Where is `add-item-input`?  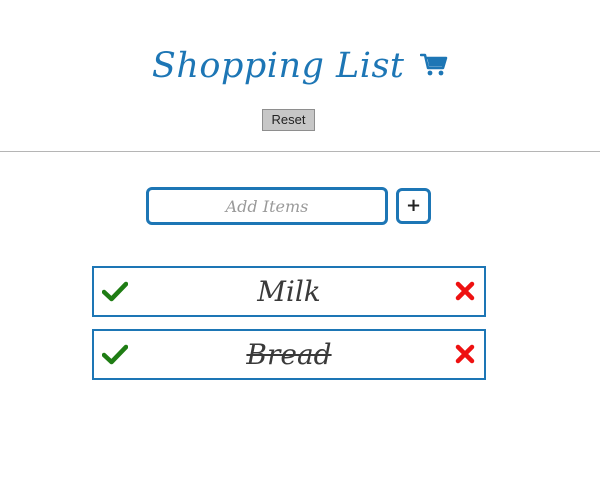 add-item-input is located at coordinates (267, 206).